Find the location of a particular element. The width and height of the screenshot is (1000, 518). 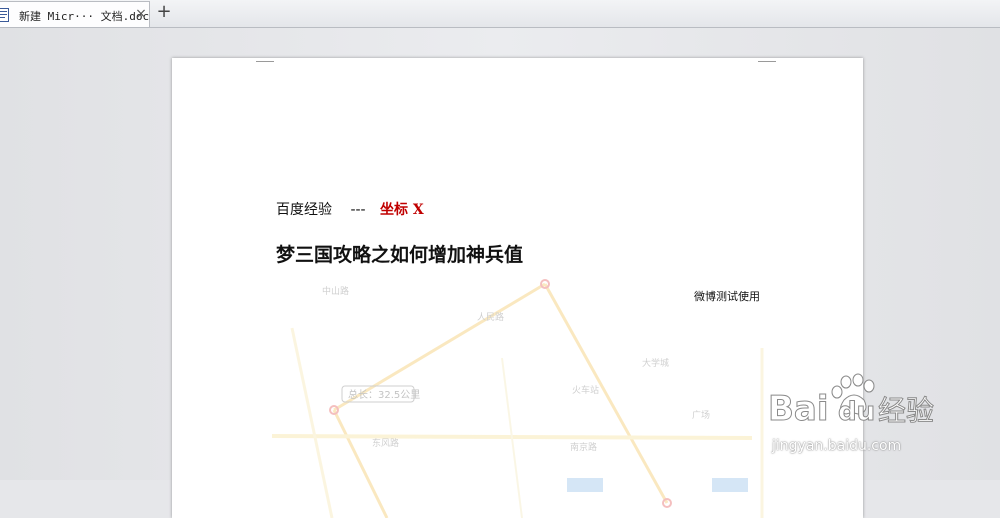

map-label: 人民路 is located at coordinates (490, 317).